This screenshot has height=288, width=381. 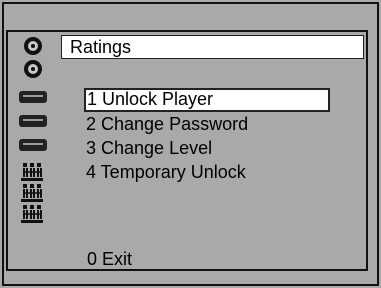 What do you see at coordinates (207, 149) in the screenshot?
I see `menu-item-change-level: 3 Change Level` at bounding box center [207, 149].